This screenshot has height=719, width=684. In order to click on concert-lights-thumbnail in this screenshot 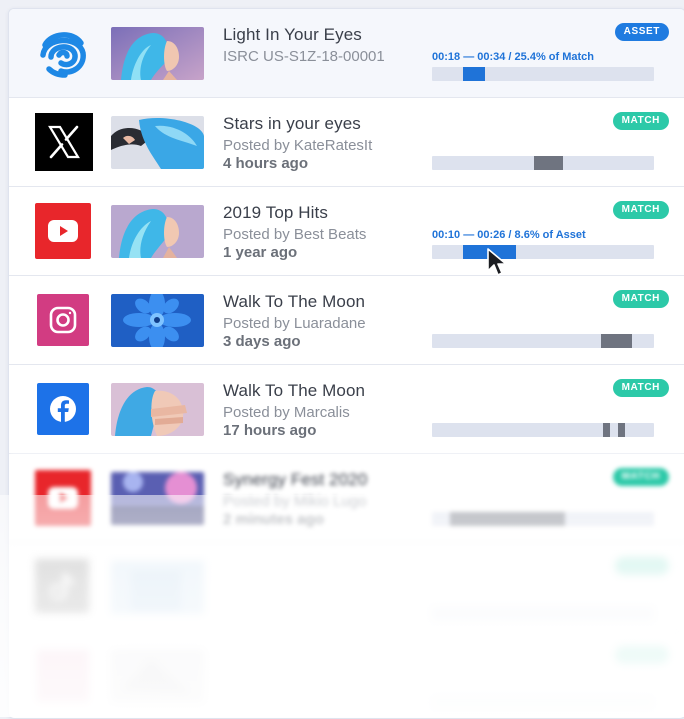, I will do `click(157, 498)`.